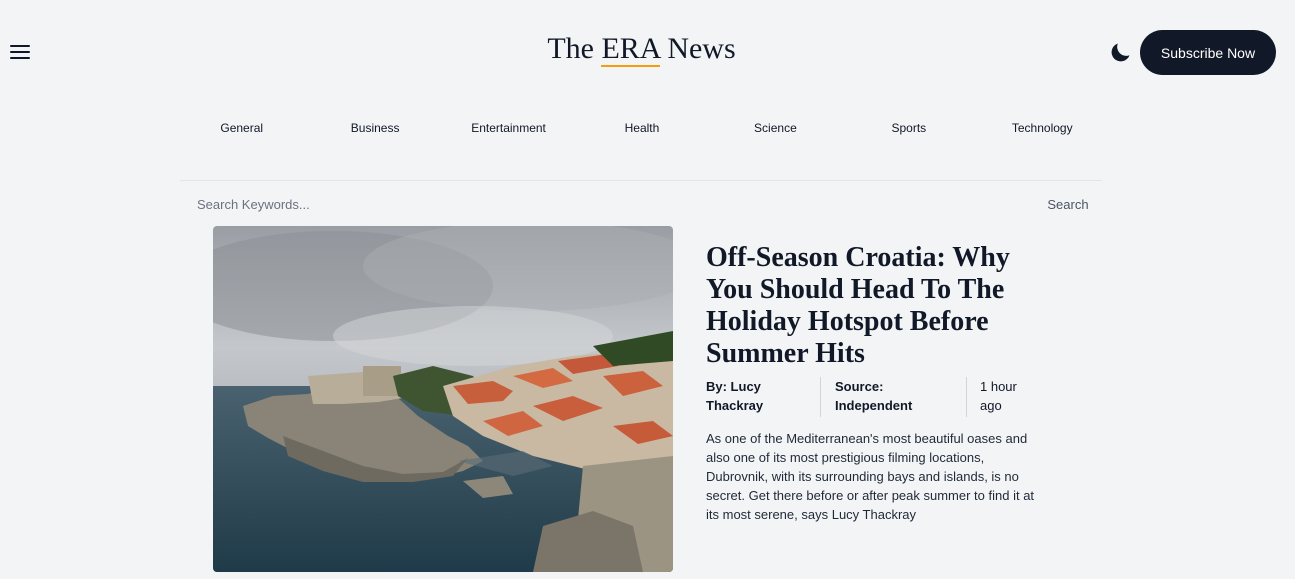 This screenshot has height=579, width=1295. What do you see at coordinates (508, 128) in the screenshot?
I see `category-entertainment: Entertainment` at bounding box center [508, 128].